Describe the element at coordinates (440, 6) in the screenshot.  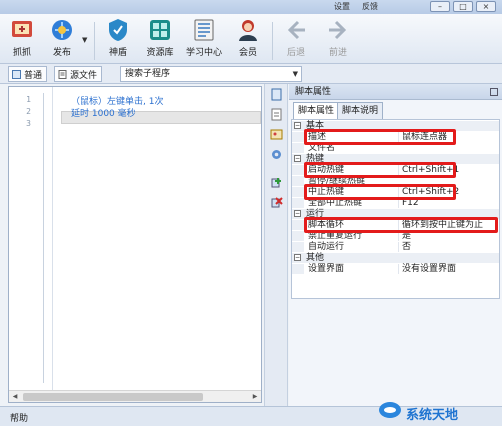
I see `minimize-button: –` at that location.